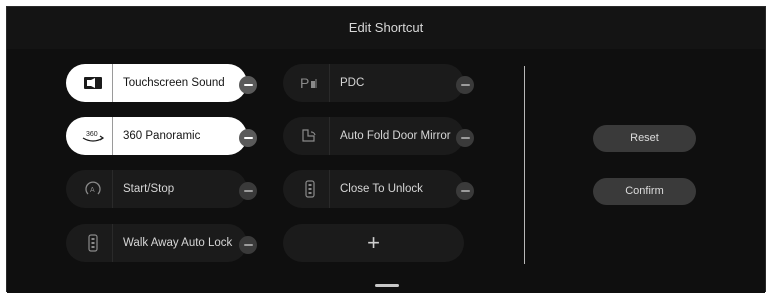 This screenshot has width=776, height=301. Describe the element at coordinates (644, 138) in the screenshot. I see `reset-button: Reset` at that location.